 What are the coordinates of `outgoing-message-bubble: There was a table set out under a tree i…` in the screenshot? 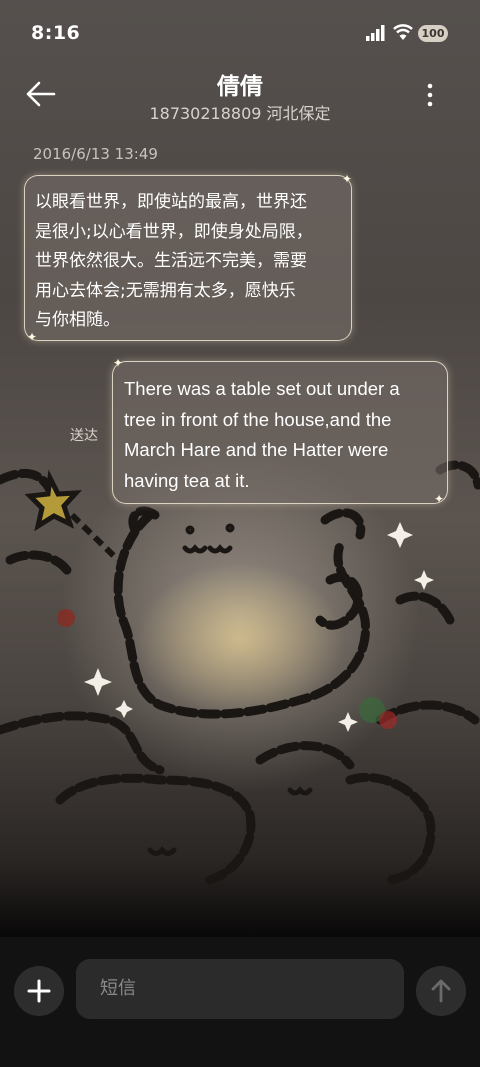 It's located at (280, 432).